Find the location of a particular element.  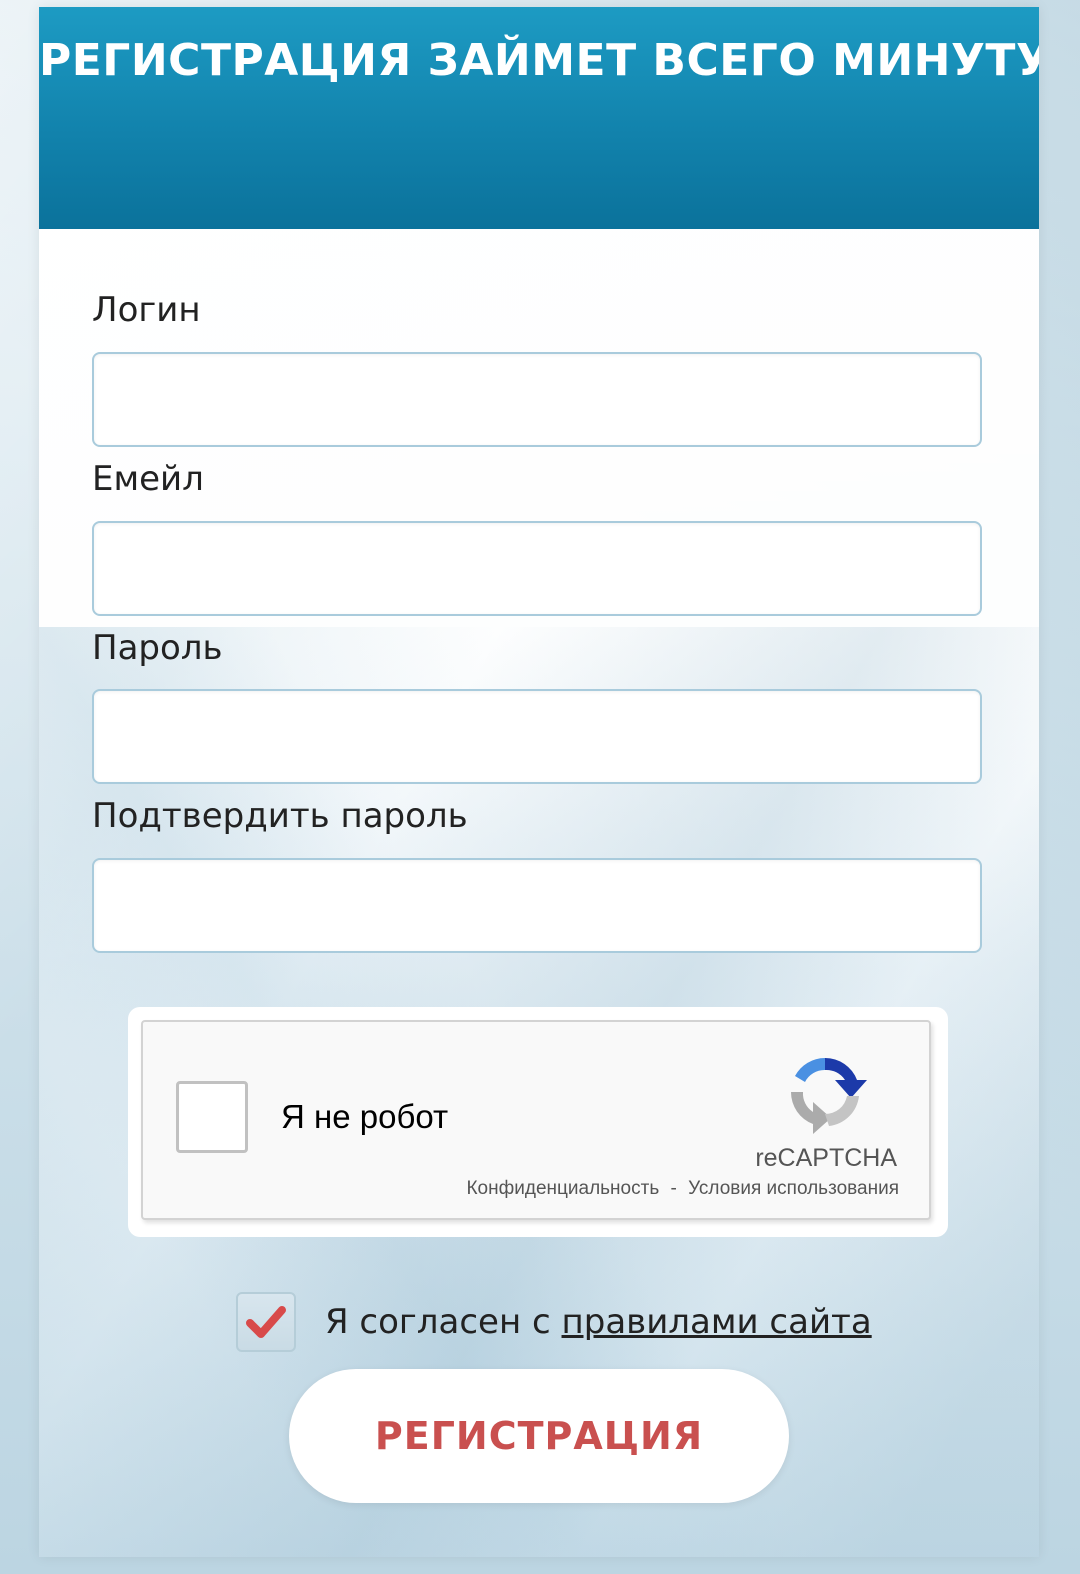

recaptcha-brand: reCAPTCHA is located at coordinates (826, 1158).